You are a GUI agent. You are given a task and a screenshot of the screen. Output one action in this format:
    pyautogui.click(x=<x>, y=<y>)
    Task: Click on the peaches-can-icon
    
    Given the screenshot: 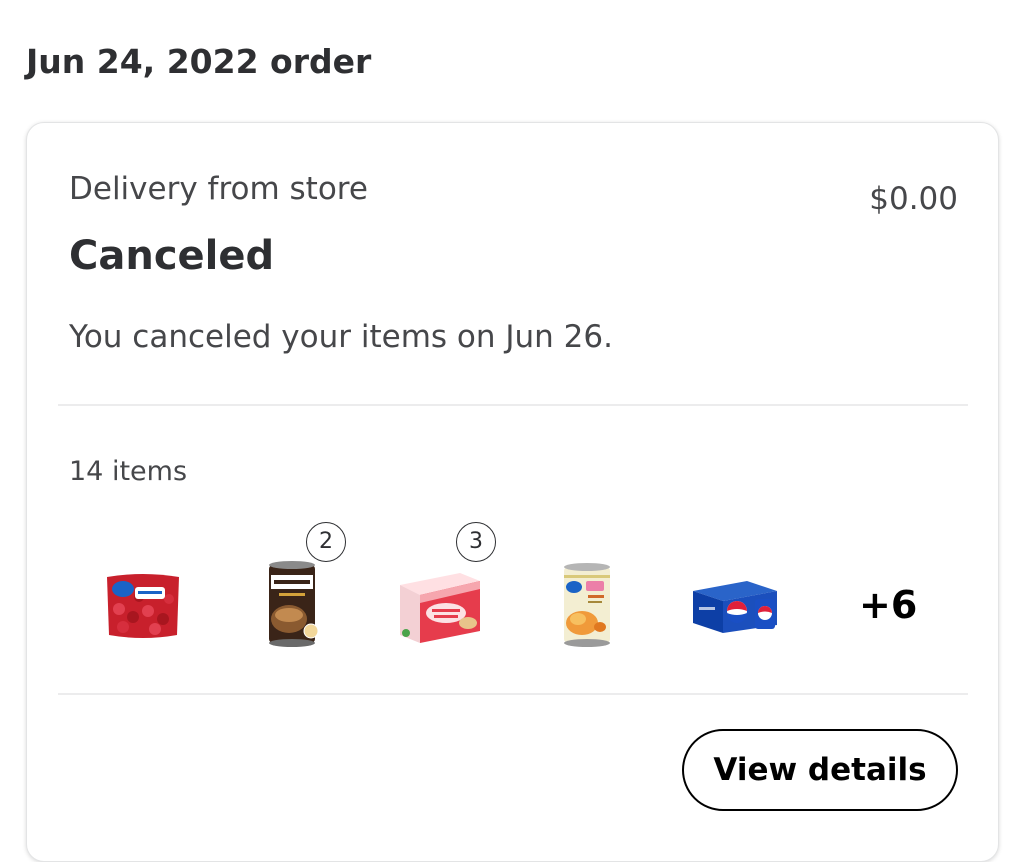 What is the action you would take?
    pyautogui.click(x=587, y=605)
    